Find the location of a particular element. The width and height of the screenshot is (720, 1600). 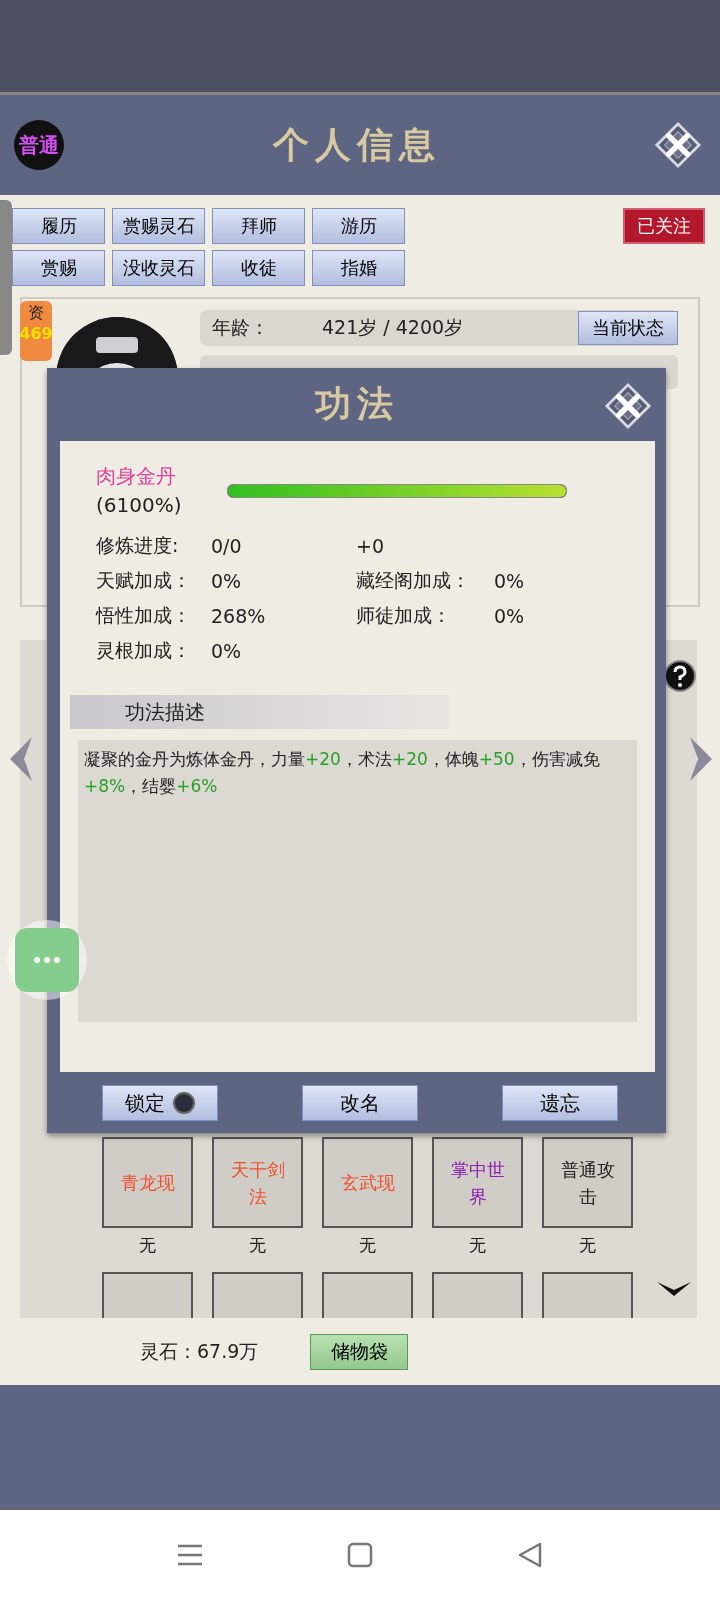

action-button: 赏赐 is located at coordinates (58, 268).